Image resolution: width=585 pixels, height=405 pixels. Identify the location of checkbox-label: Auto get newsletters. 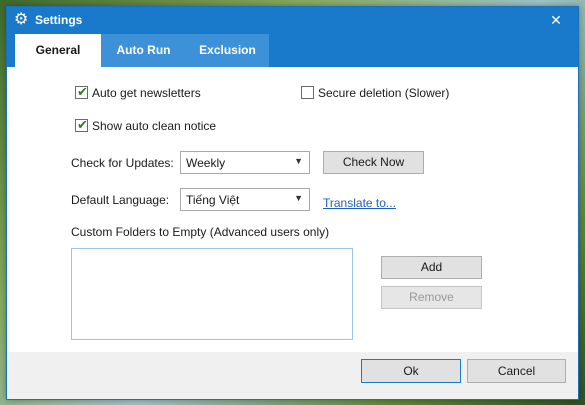
(146, 93).